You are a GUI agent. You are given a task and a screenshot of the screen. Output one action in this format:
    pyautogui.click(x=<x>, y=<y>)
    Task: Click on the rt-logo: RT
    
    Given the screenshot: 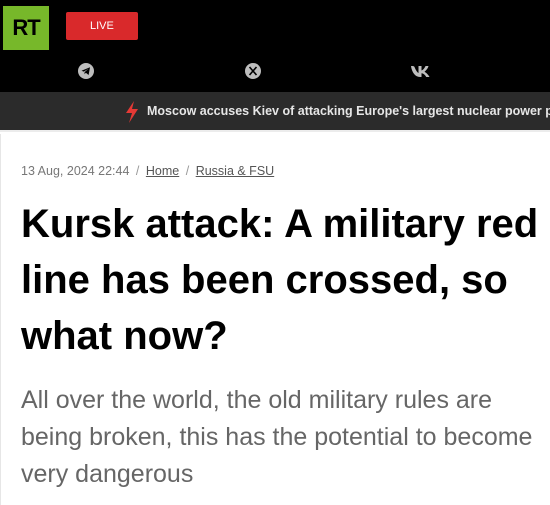 What is the action you would take?
    pyautogui.click(x=26, y=28)
    